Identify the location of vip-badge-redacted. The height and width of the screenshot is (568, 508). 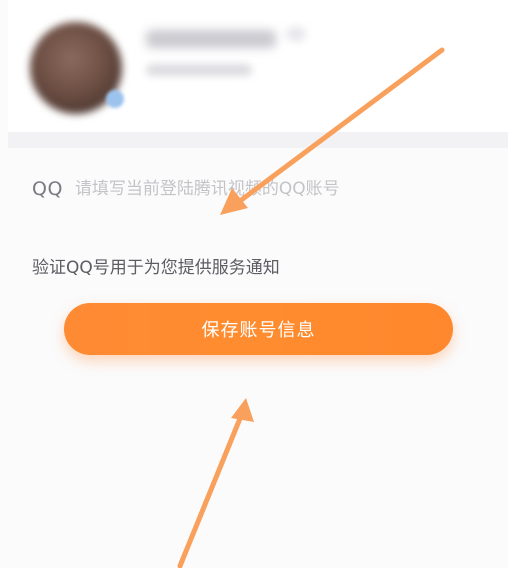
(296, 34).